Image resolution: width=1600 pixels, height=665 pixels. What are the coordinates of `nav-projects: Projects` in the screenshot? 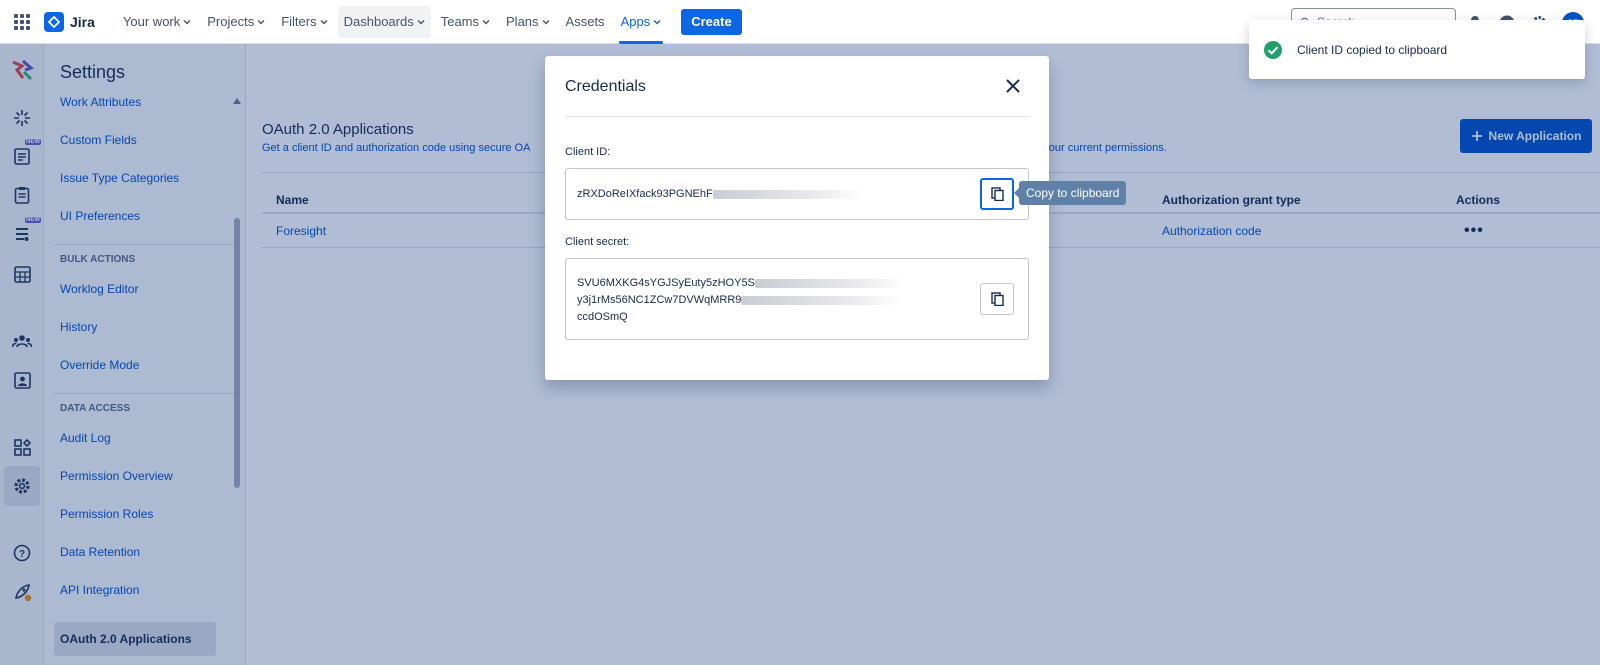 It's located at (236, 22).